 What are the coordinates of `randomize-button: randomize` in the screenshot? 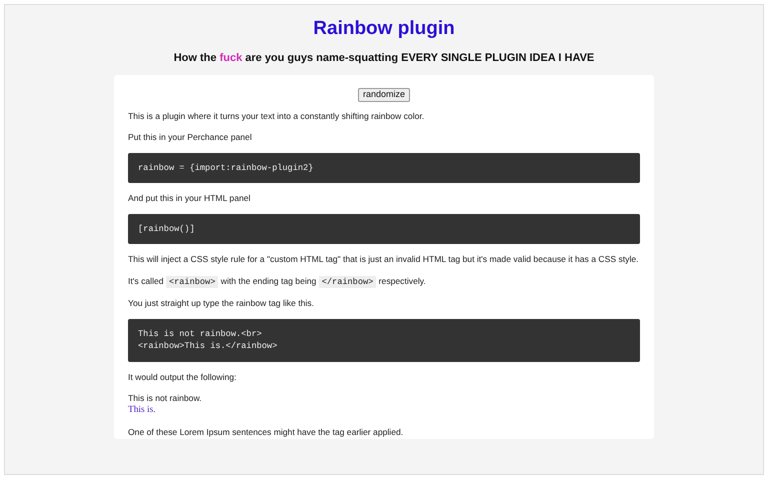 It's located at (384, 95).